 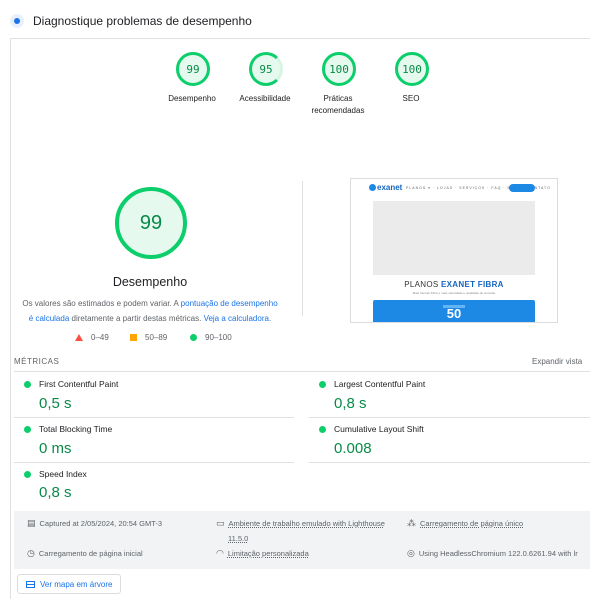 What do you see at coordinates (522, 188) in the screenshot?
I see `thumb-cta` at bounding box center [522, 188].